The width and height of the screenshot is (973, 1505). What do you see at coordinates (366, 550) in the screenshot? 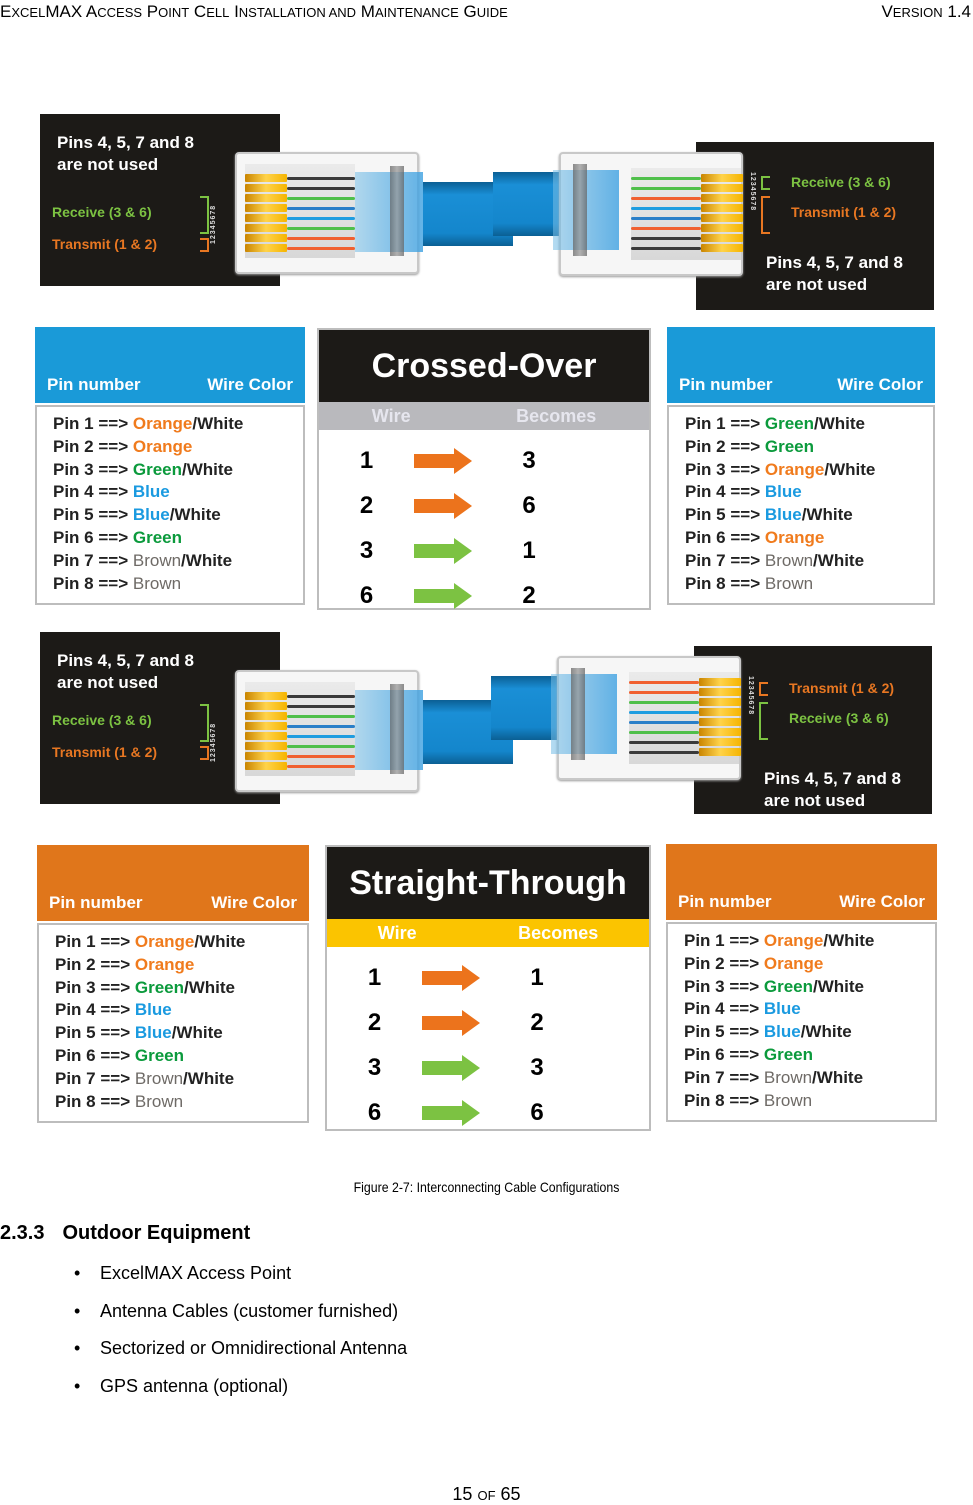
I see `wire-number: 3` at bounding box center [366, 550].